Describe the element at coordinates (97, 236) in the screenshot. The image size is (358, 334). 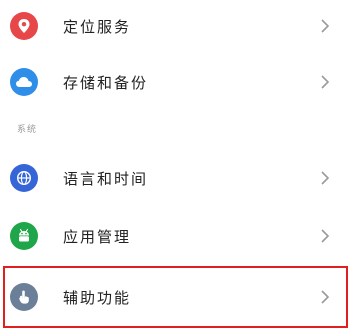
I see `settings-item-label: 应用管理` at that location.